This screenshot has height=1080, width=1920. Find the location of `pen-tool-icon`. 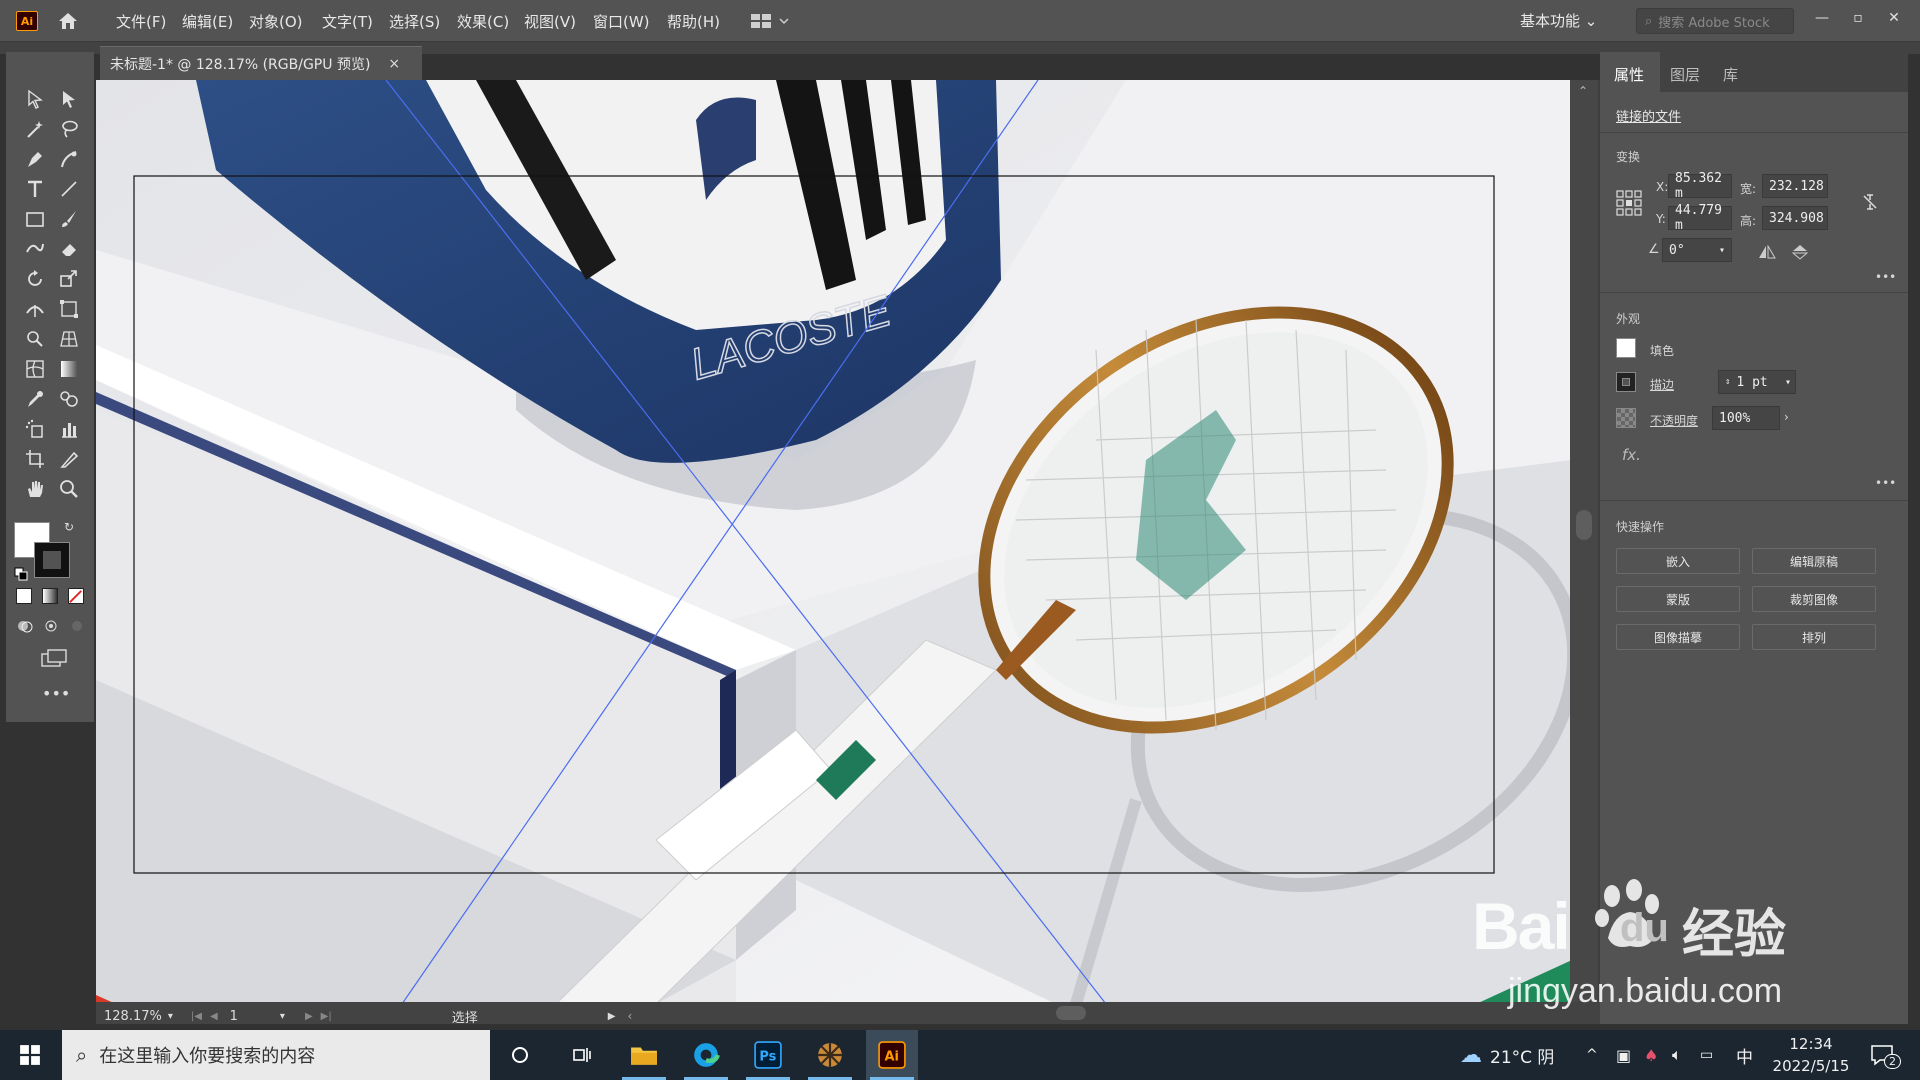

pen-tool-icon is located at coordinates (35, 159).